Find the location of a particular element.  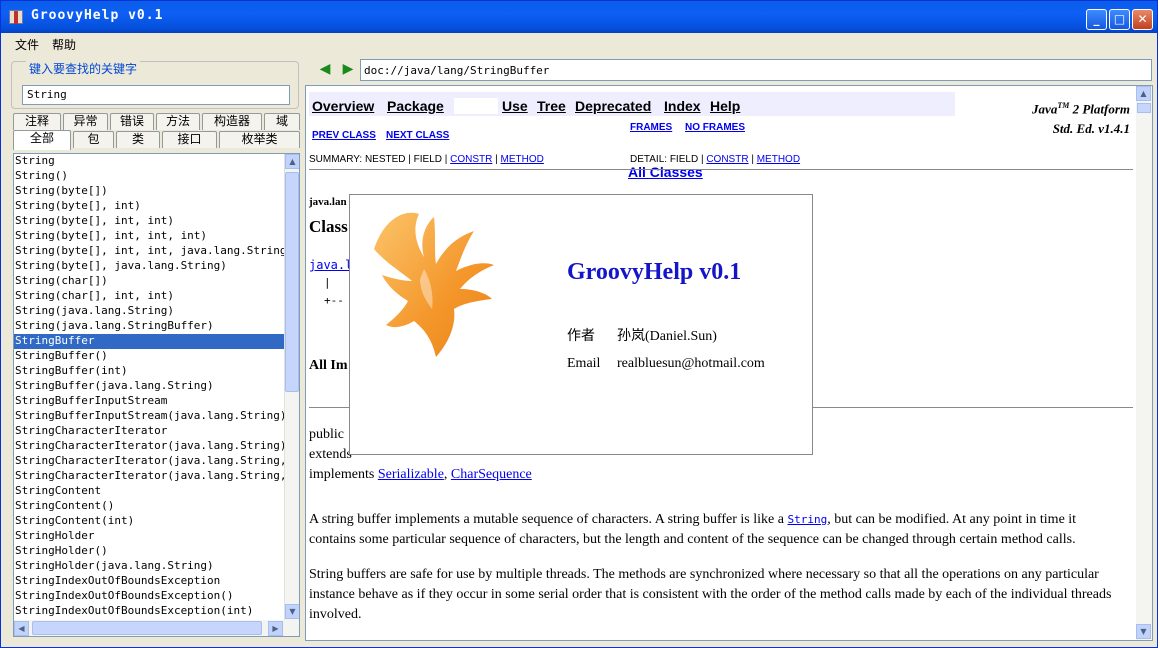

doc-scroll-up-icon: ▲ is located at coordinates (1143, 93).